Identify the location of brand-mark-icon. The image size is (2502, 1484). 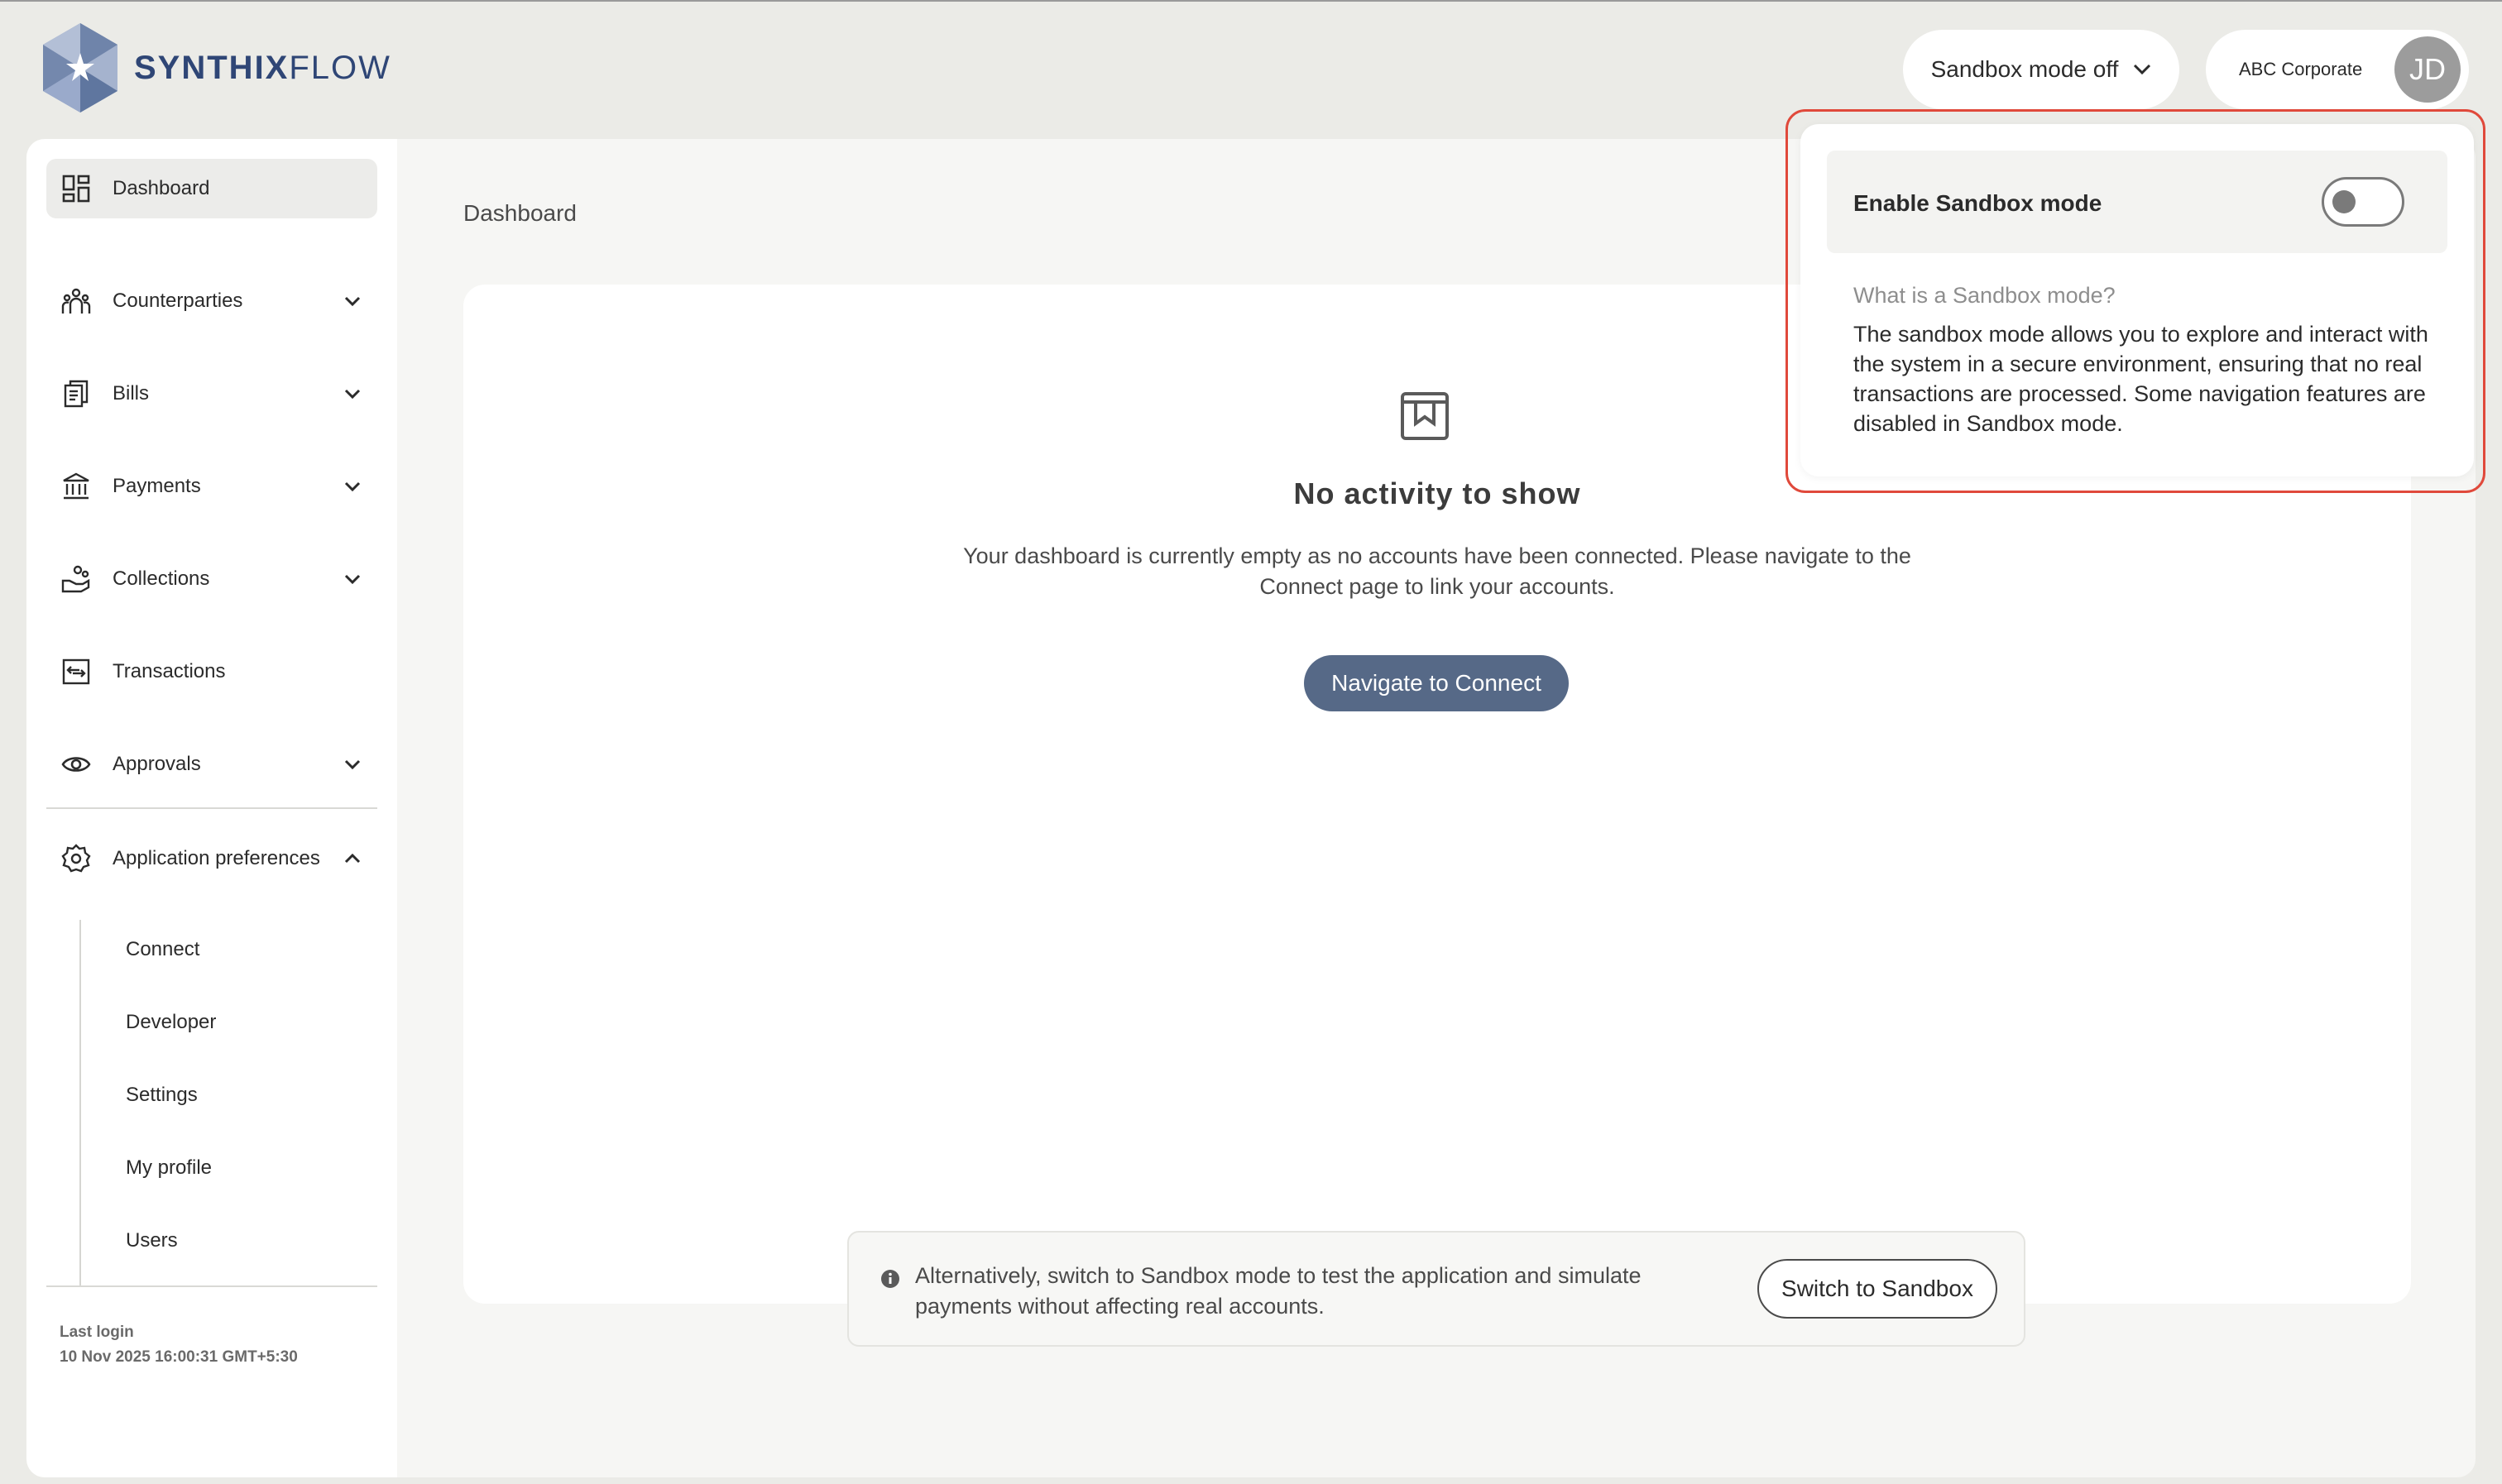
(80, 67).